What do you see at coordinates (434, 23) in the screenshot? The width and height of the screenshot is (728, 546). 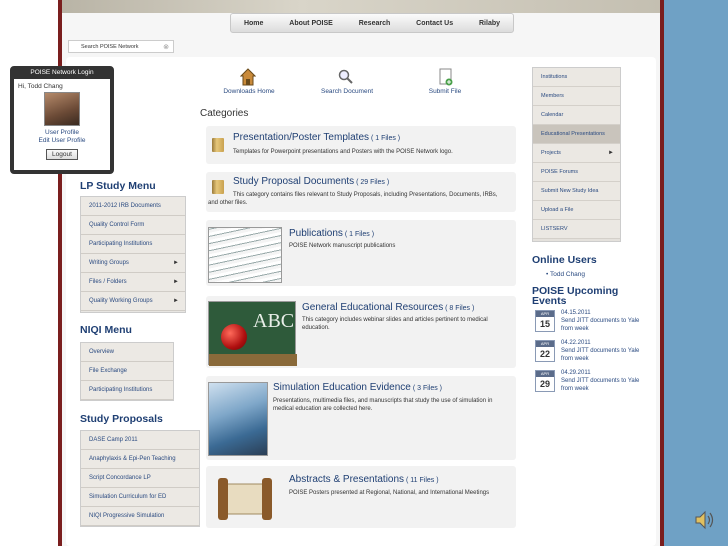 I see `nav-contact: Contact Us` at bounding box center [434, 23].